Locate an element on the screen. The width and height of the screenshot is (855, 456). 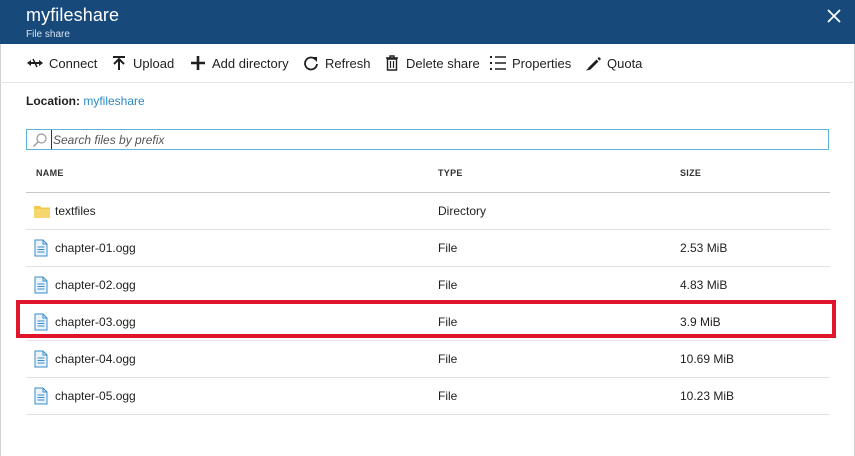
refresh-button: Refresh is located at coordinates (336, 63).